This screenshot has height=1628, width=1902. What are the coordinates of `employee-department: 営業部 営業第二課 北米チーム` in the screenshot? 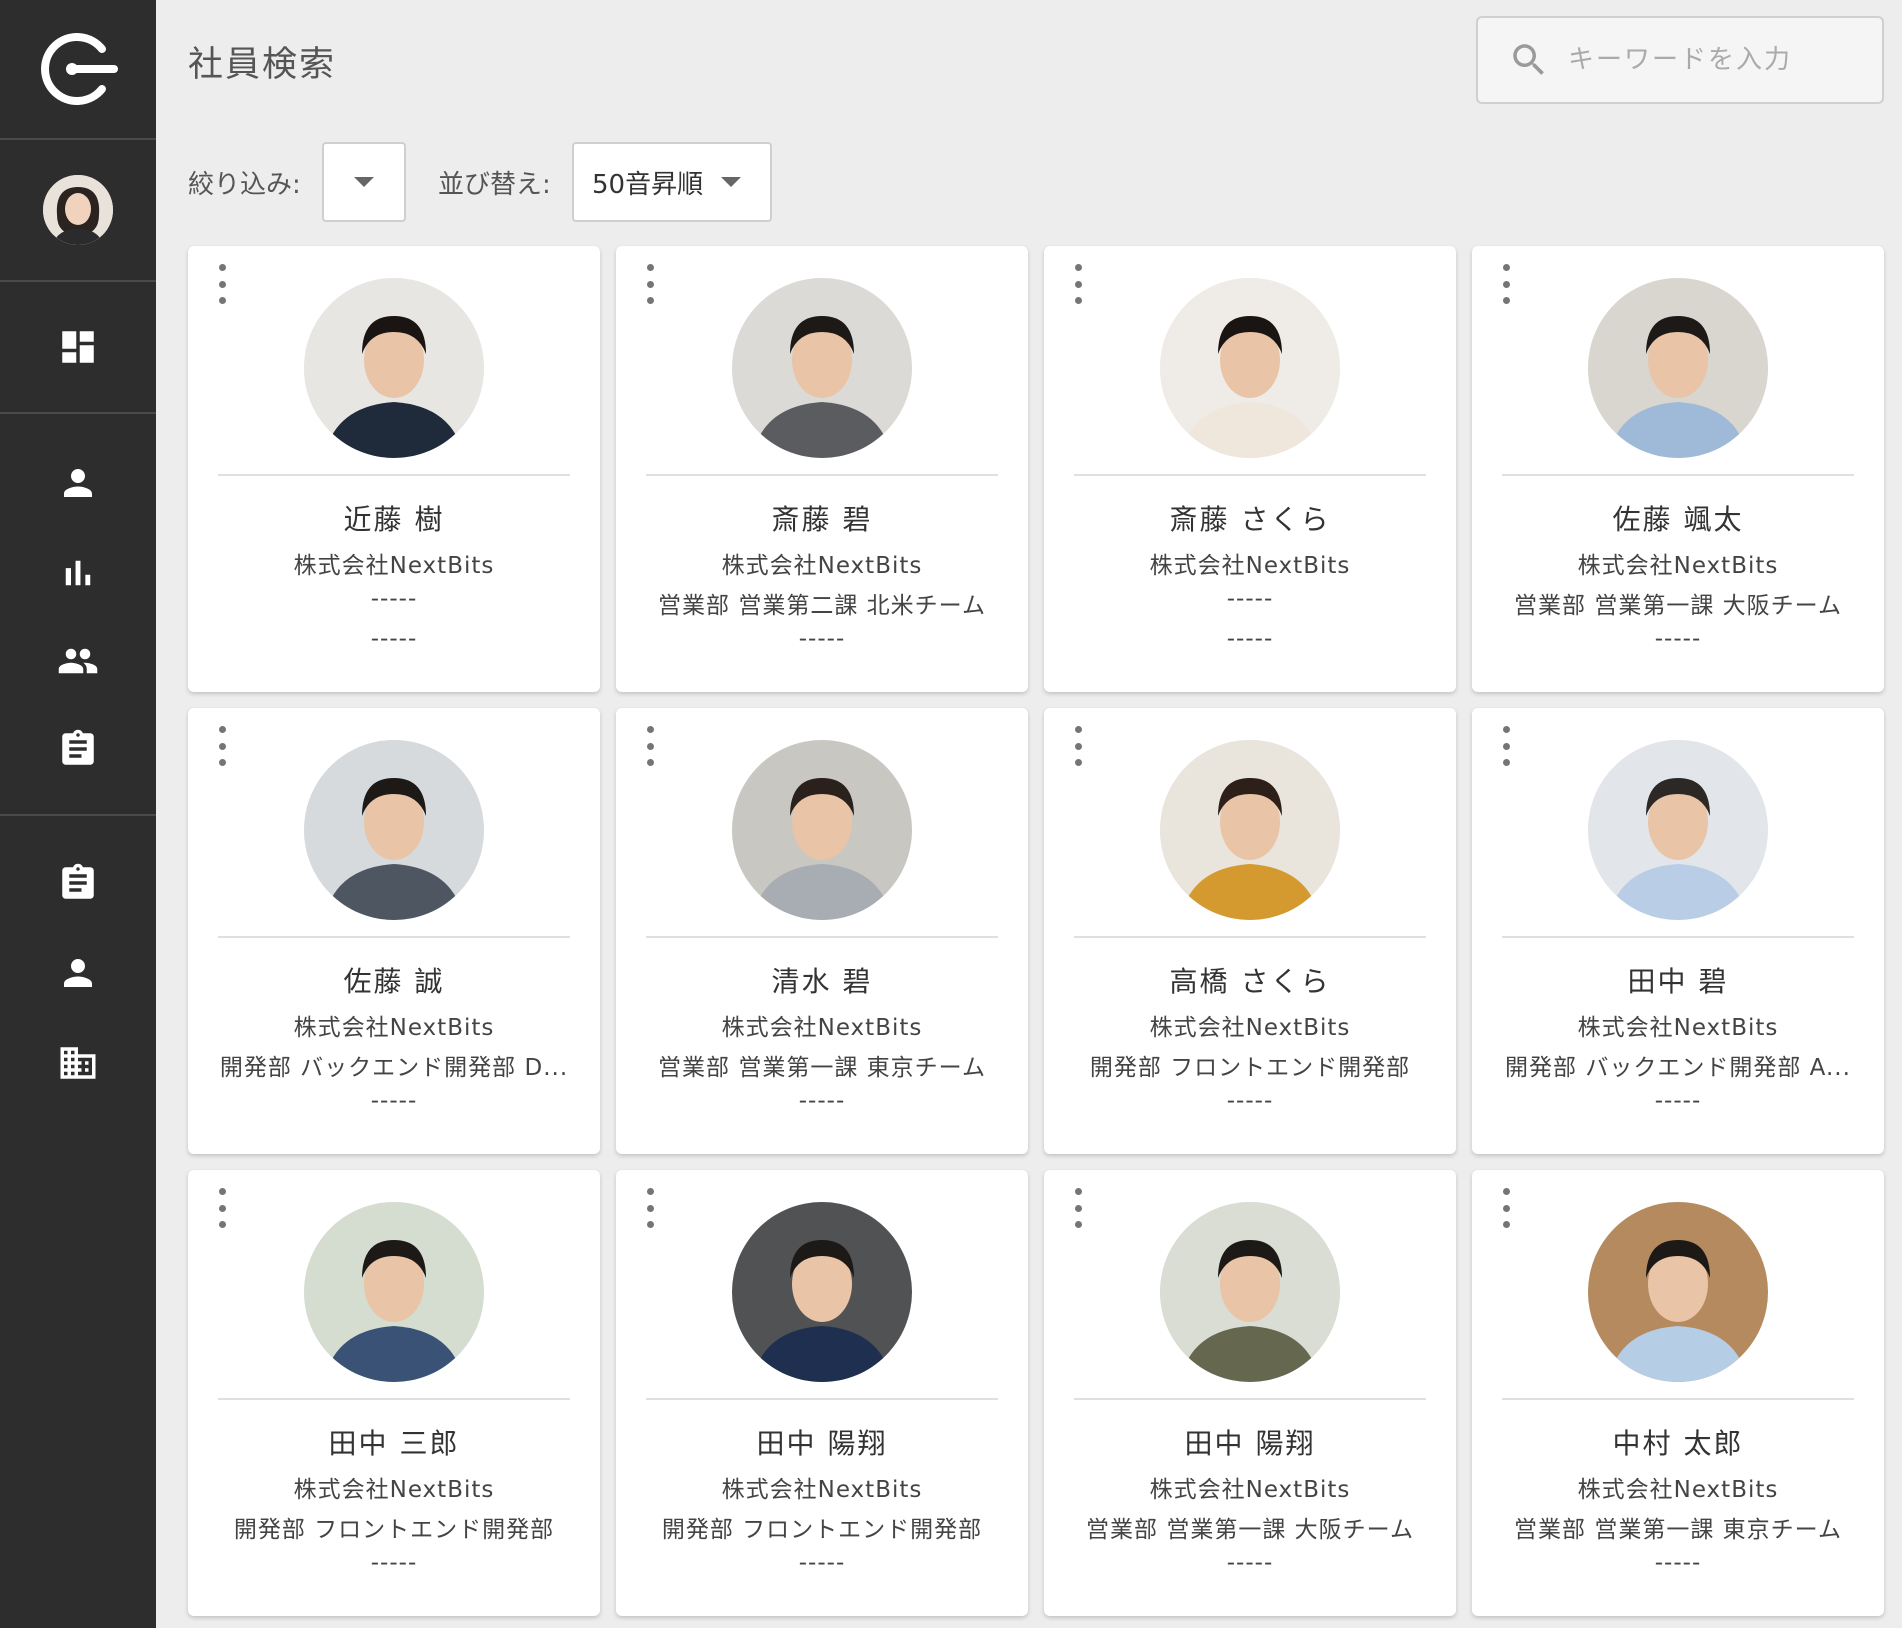 It's located at (822, 606).